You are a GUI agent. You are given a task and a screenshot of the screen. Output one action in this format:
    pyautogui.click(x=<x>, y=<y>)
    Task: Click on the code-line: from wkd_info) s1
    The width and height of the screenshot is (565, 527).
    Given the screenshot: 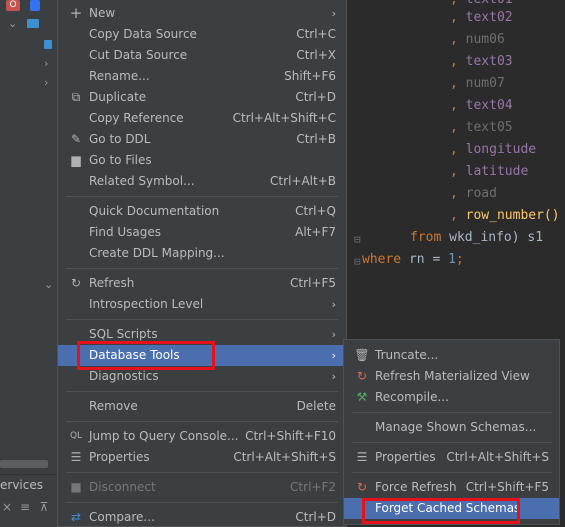 What is the action you would take?
    pyautogui.click(x=477, y=237)
    